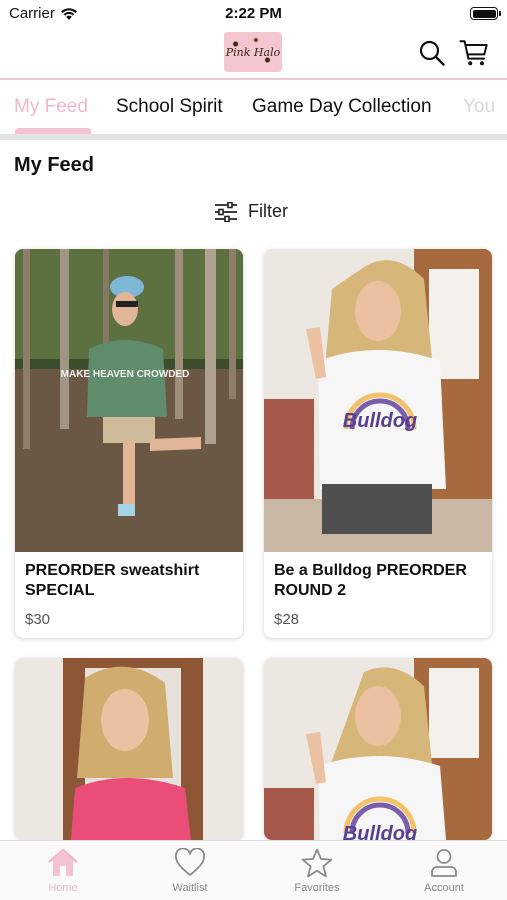 This screenshot has width=507, height=900. I want to click on nav-favorites: Favorites, so click(317, 870).